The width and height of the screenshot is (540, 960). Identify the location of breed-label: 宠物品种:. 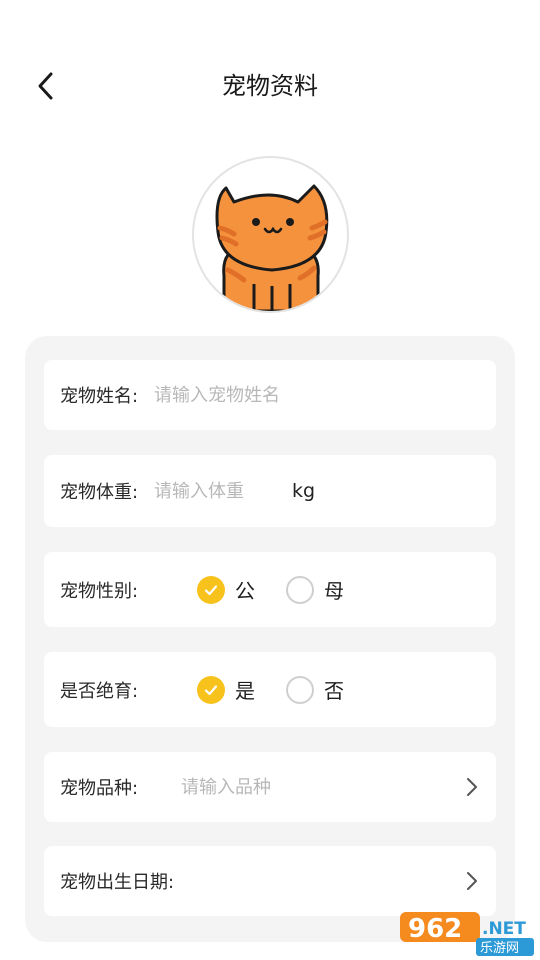
(99, 788).